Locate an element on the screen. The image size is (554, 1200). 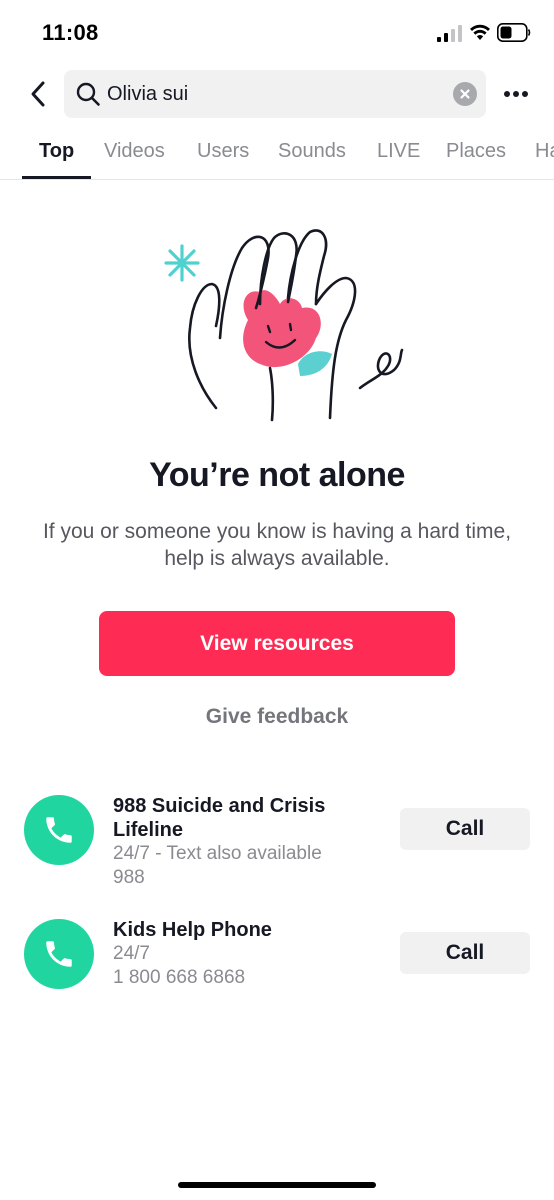
helpline-item: Kids Help Phone 24/7 1 800 668 6868 Call is located at coordinates (277, 959).